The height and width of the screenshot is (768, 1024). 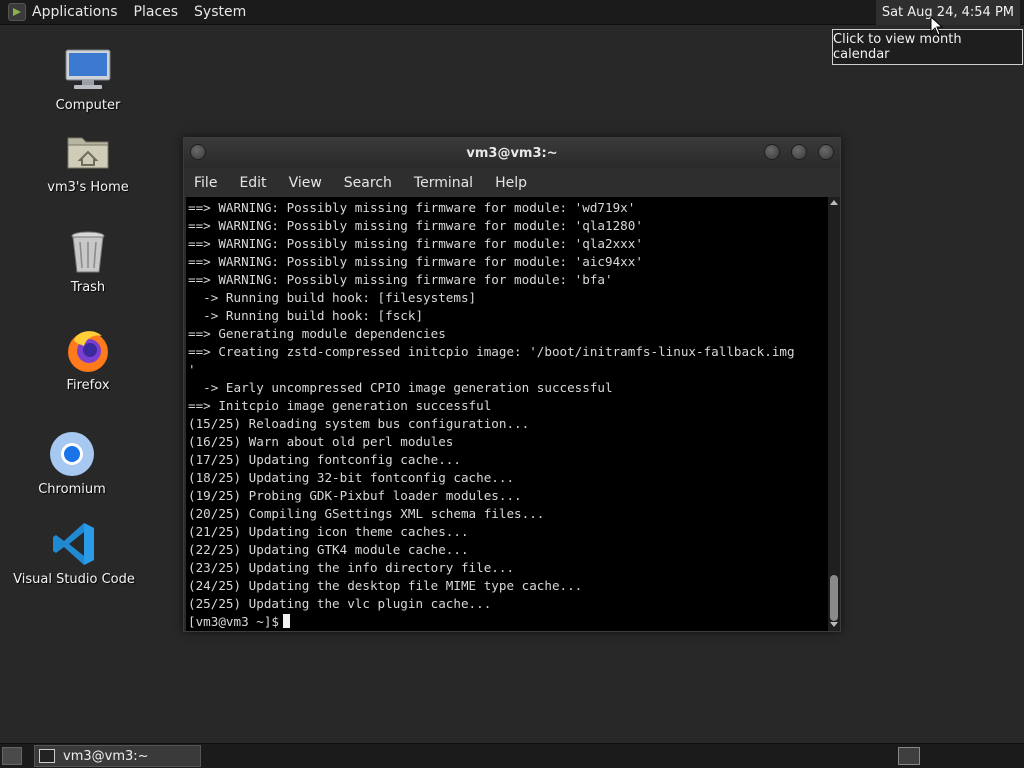 I want to click on desktop-icon-label: vm3's Home, so click(x=88, y=187).